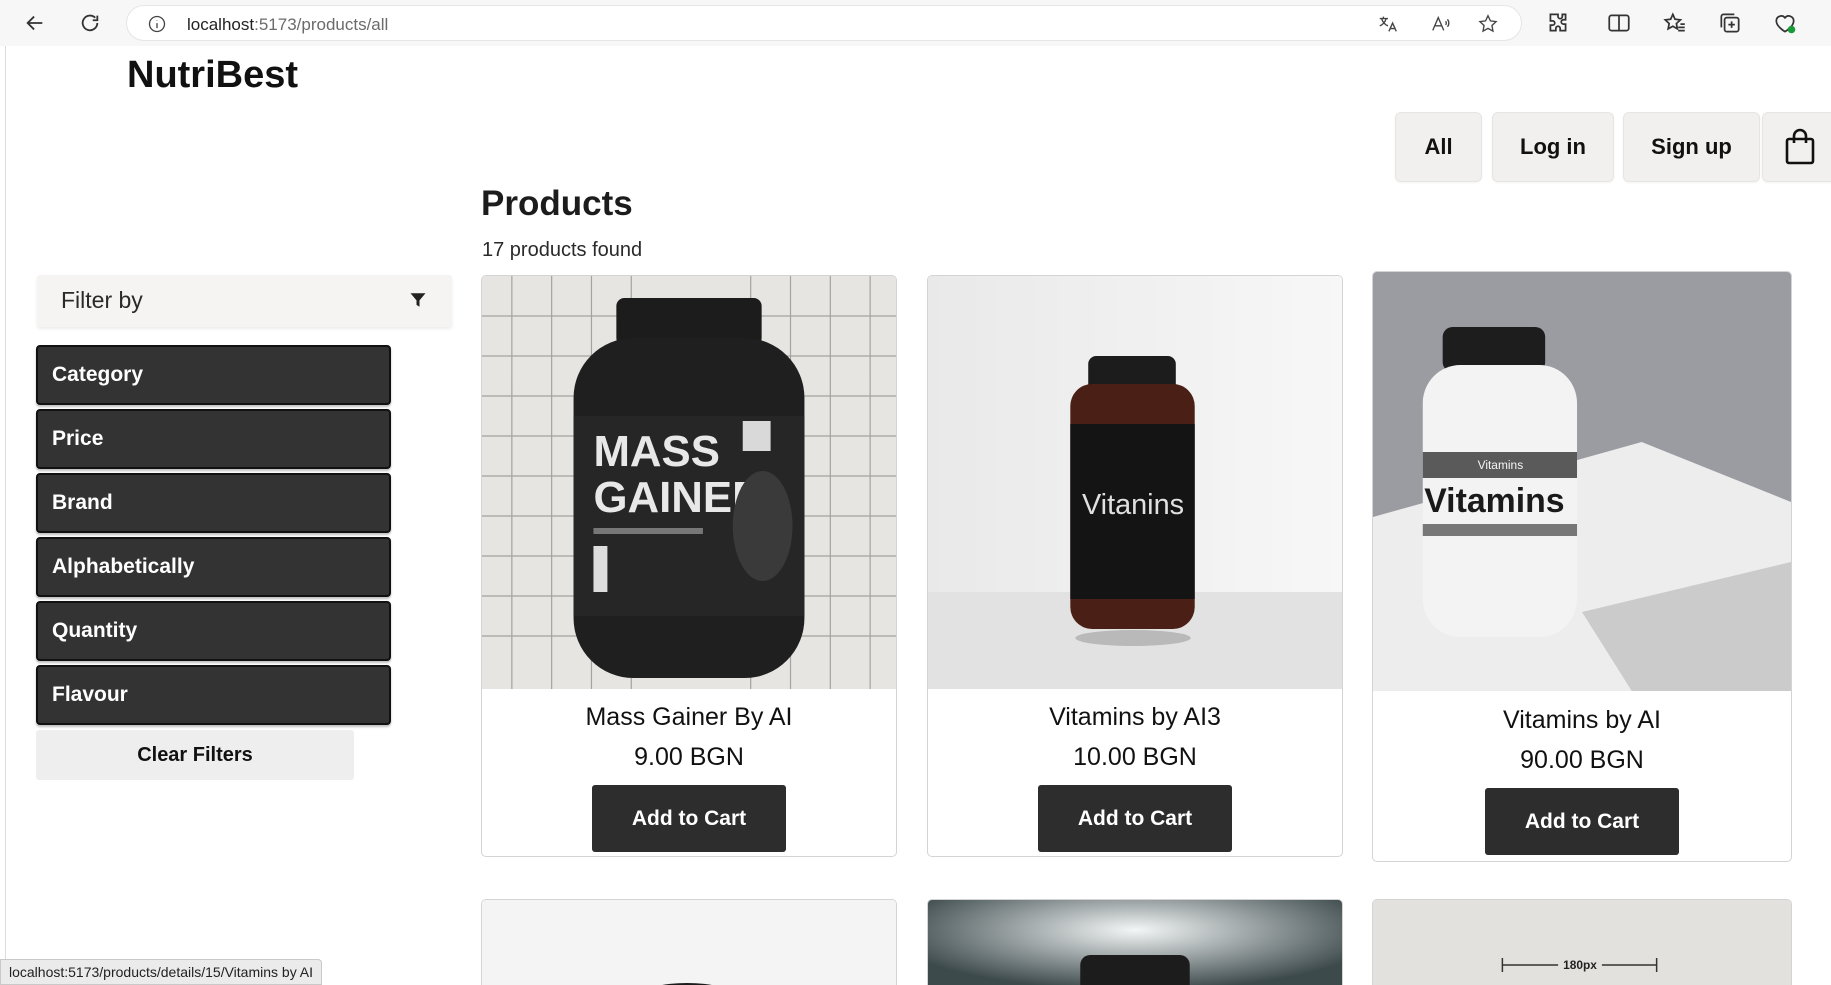 The width and height of the screenshot is (1831, 985). What do you see at coordinates (689, 482) in the screenshot?
I see `product-image: MASS GAINER` at bounding box center [689, 482].